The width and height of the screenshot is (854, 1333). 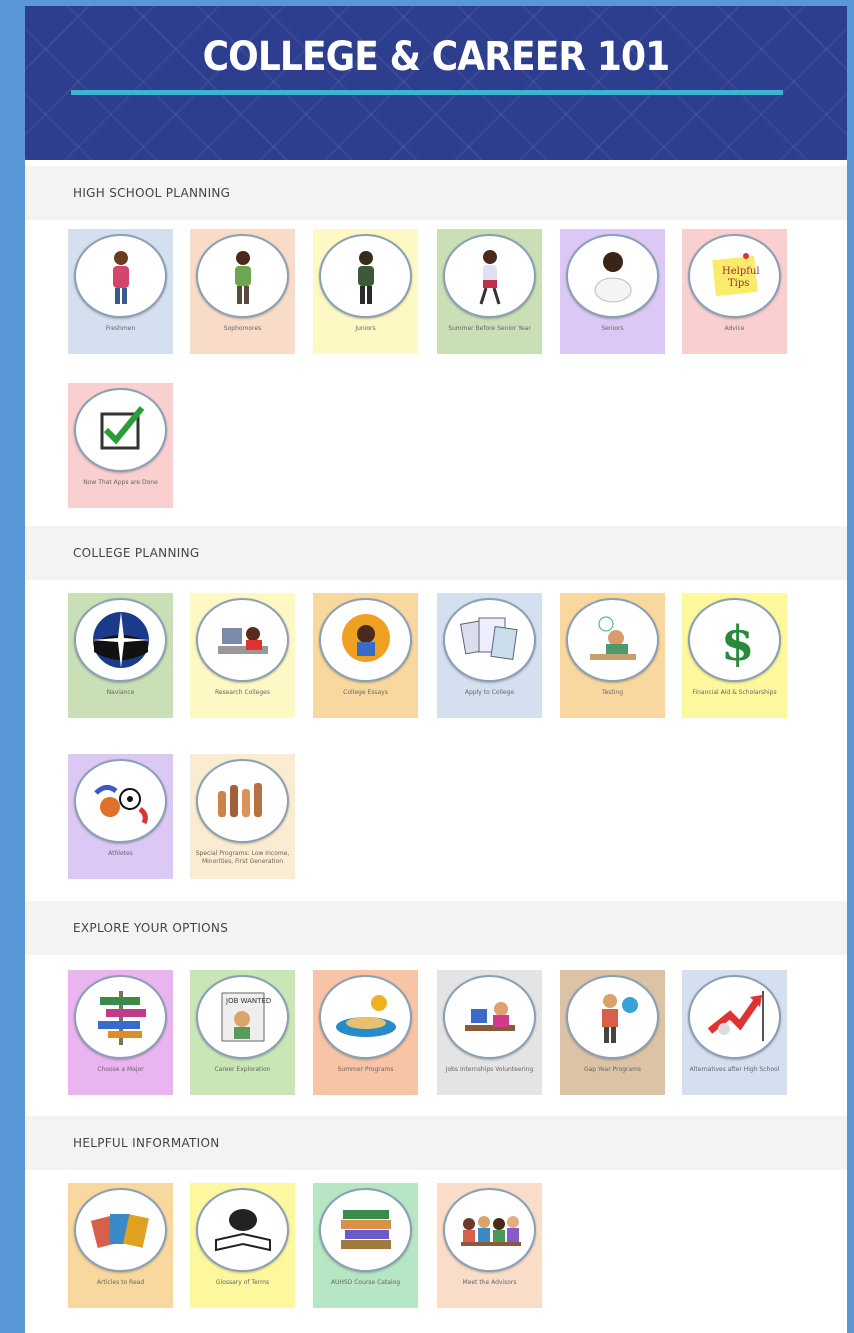 What do you see at coordinates (120, 801) in the screenshot?
I see `sports-balls-icon` at bounding box center [120, 801].